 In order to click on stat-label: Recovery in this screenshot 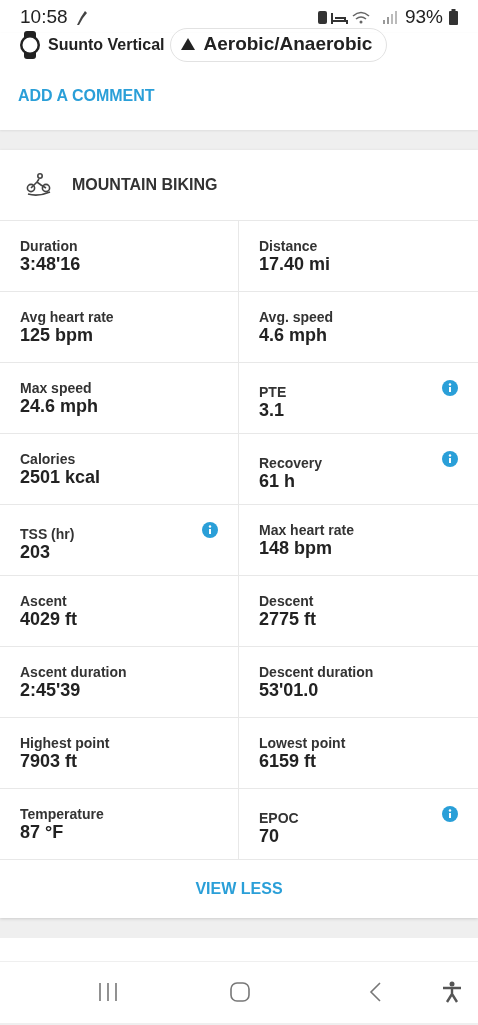, I will do `click(291, 463)`.